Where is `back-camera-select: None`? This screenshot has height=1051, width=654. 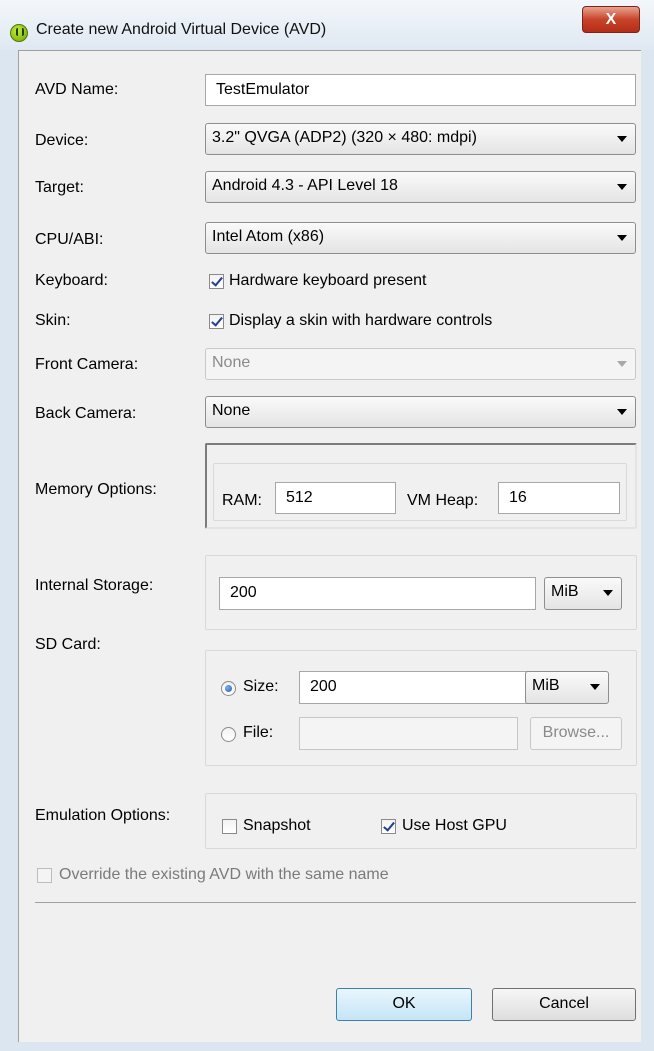 back-camera-select: None is located at coordinates (420, 412).